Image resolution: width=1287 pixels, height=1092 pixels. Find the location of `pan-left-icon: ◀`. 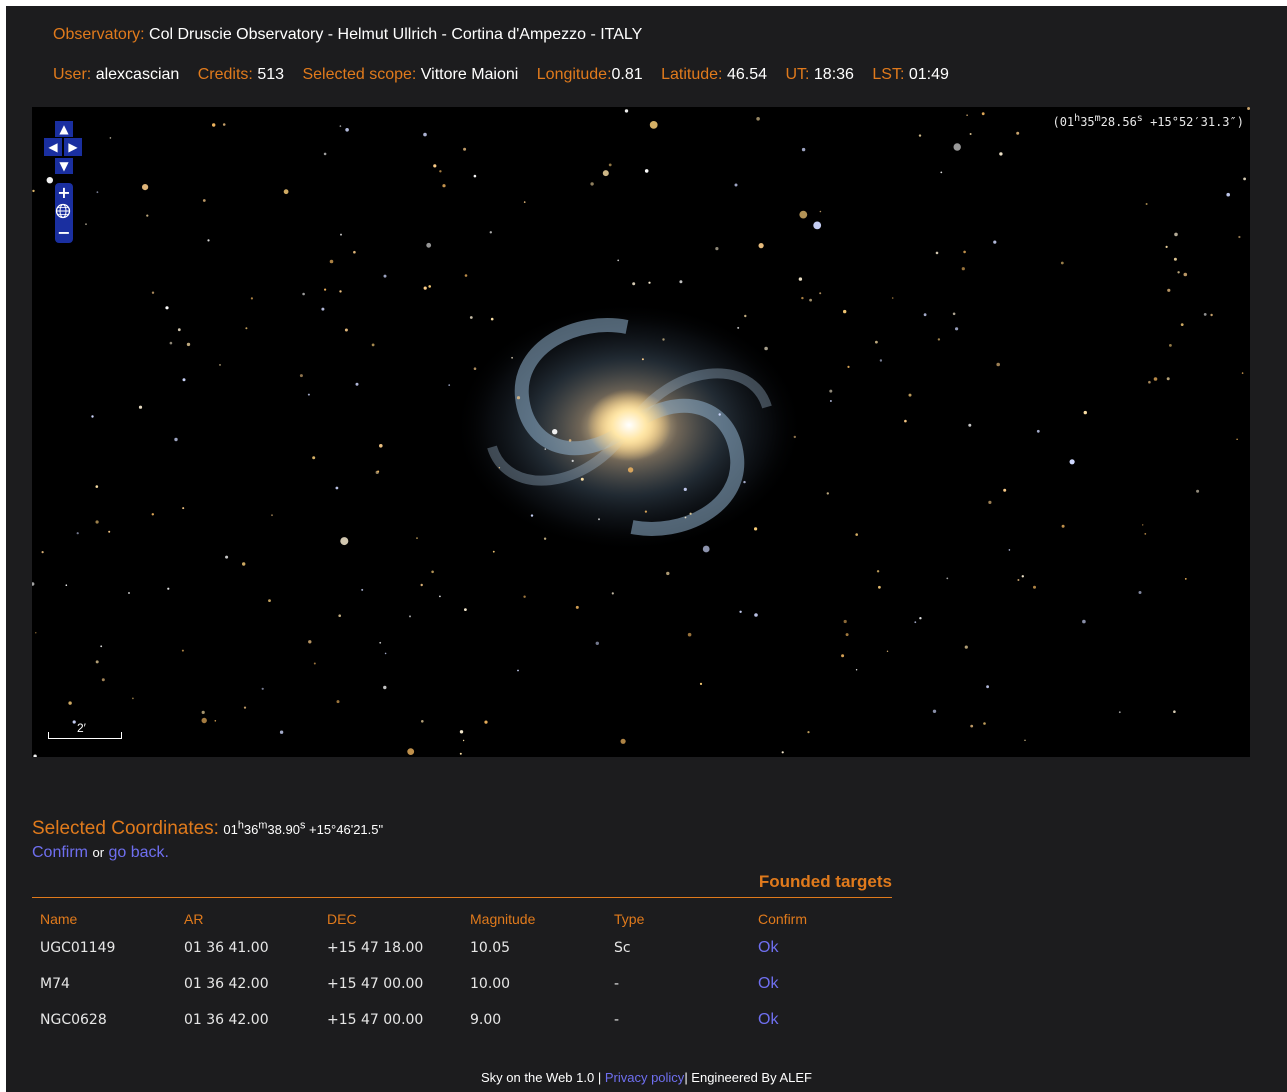

pan-left-icon: ◀ is located at coordinates (53, 147).